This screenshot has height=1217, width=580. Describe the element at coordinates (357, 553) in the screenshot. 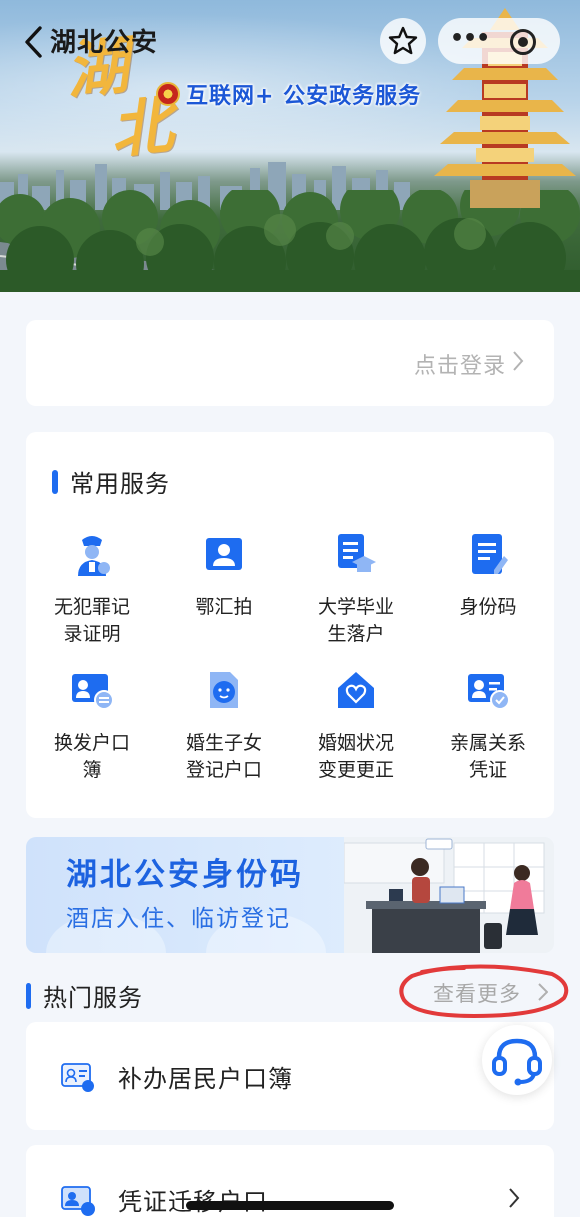

I see `graduation-document-icon` at that location.